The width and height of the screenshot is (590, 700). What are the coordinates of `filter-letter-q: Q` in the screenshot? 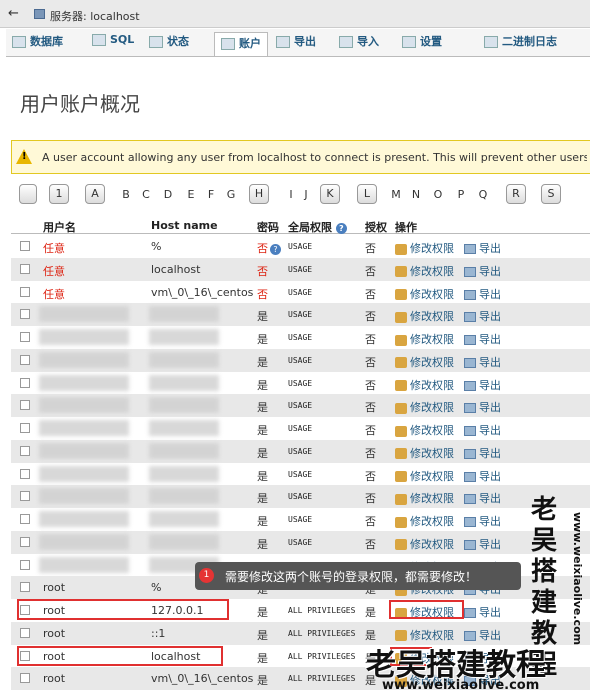 It's located at (483, 194).